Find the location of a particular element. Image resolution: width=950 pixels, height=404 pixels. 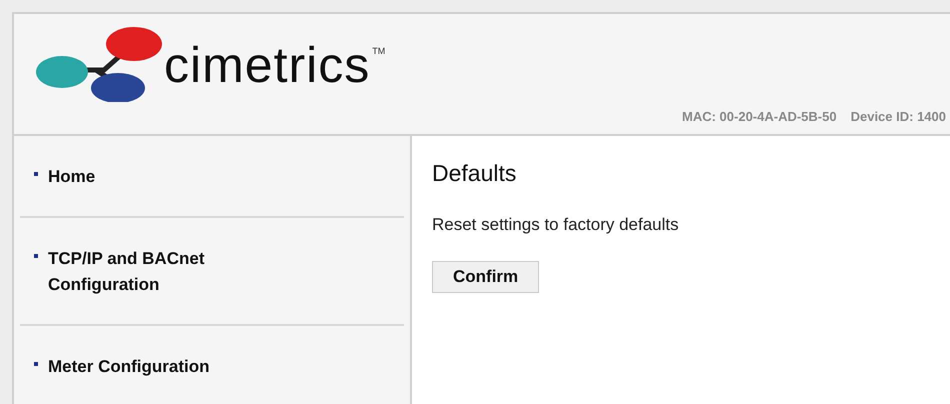

brand-name: cimetrics is located at coordinates (267, 65).